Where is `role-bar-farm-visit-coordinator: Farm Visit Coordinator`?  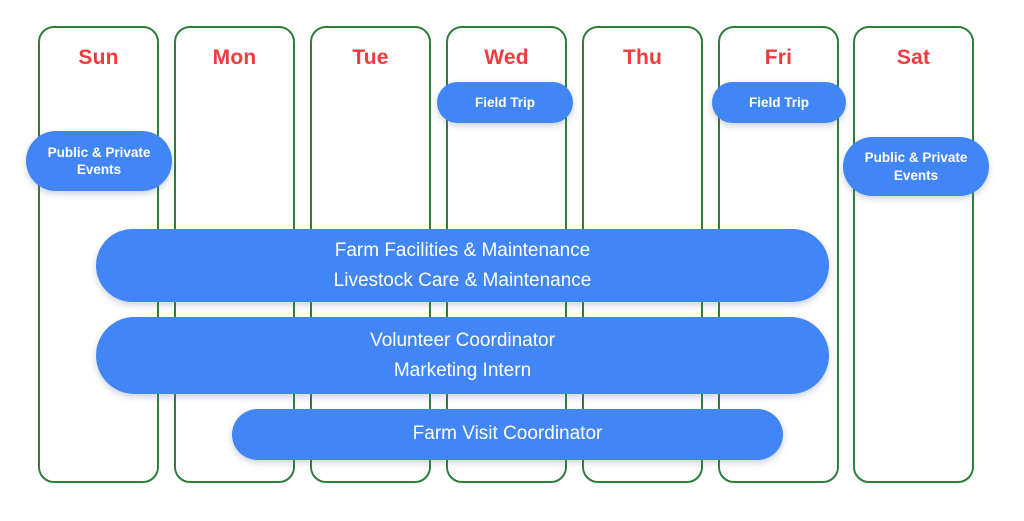
role-bar-farm-visit-coordinator: Farm Visit Coordinator is located at coordinates (507, 434).